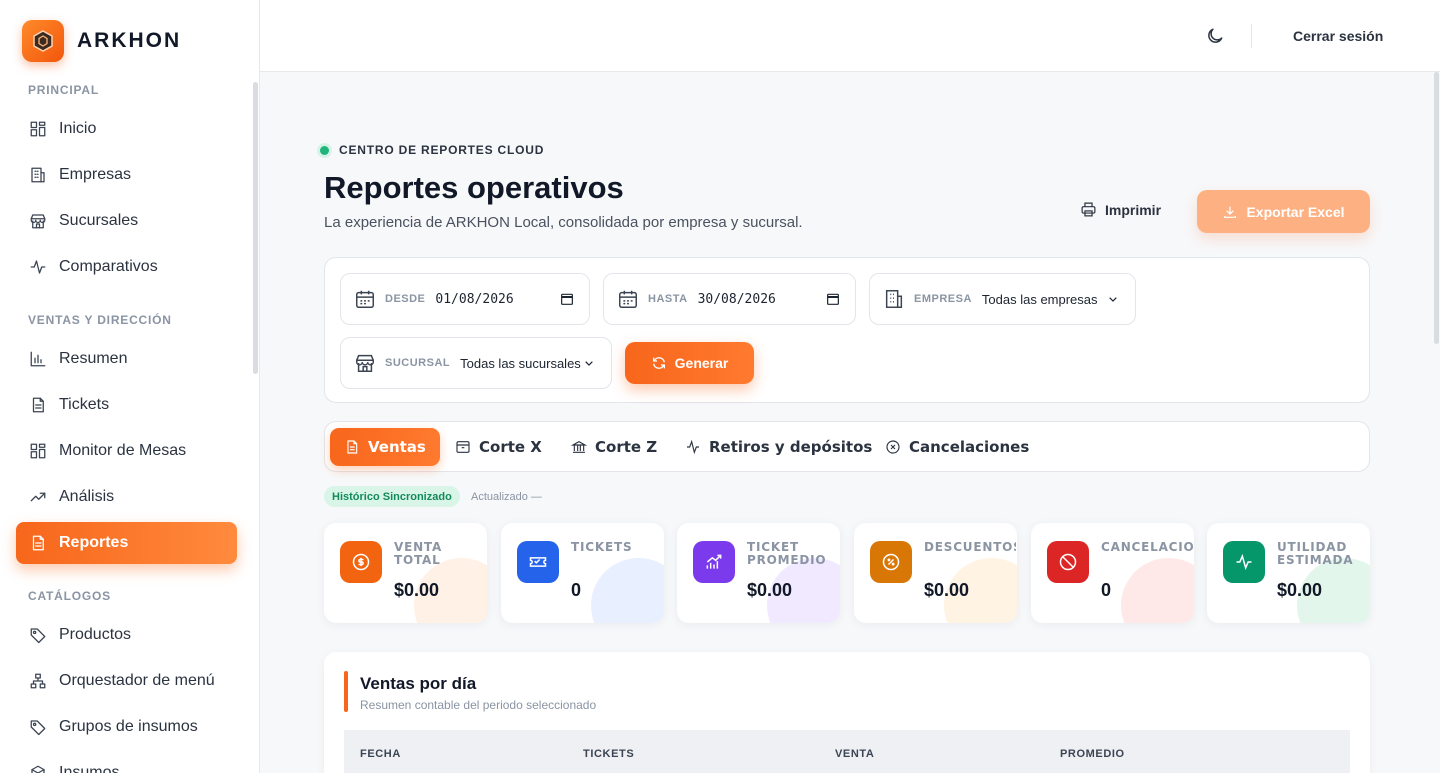 This screenshot has height=773, width=1440. I want to click on tab-cancelaciones: Cancelaciones, so click(957, 447).